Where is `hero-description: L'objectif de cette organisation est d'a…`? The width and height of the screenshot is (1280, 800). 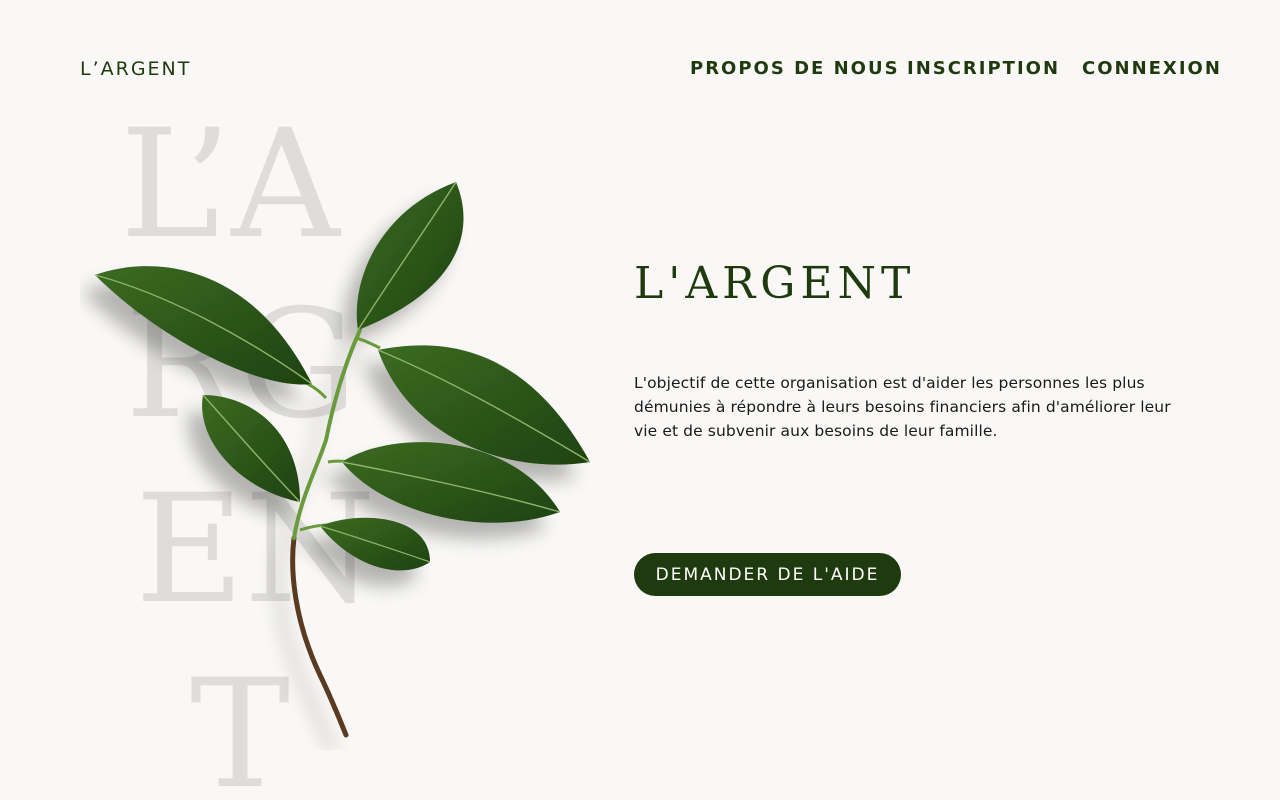 hero-description: L'objectif de cette organisation est d'a… is located at coordinates (902, 407).